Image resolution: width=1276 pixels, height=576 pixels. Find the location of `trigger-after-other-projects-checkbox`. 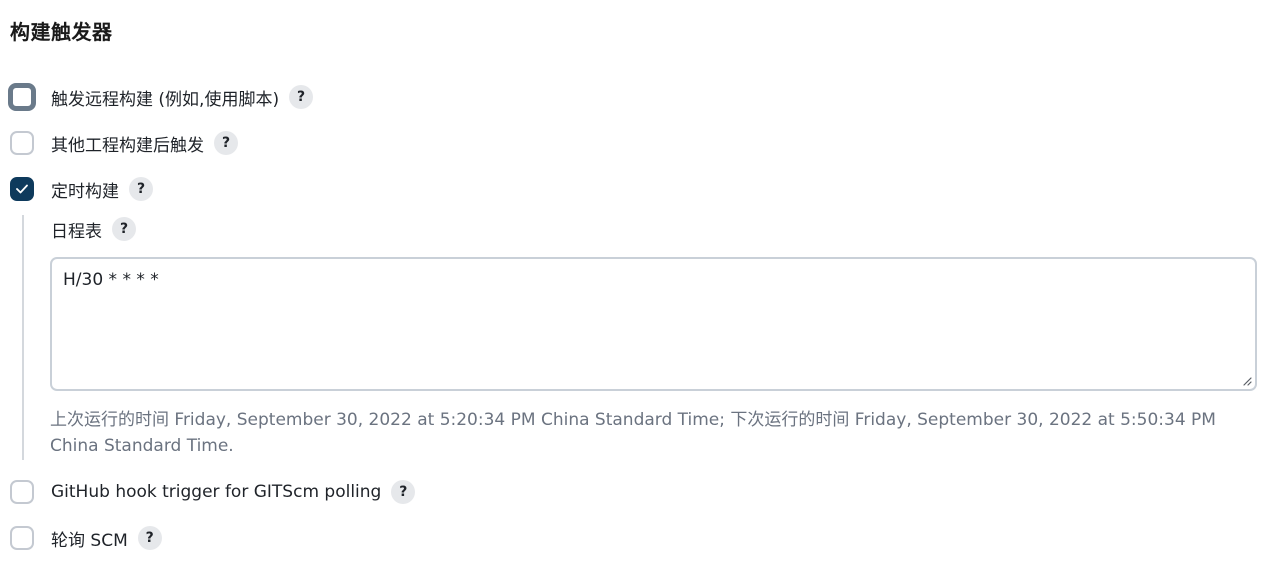

trigger-after-other-projects-checkbox is located at coordinates (22, 143).